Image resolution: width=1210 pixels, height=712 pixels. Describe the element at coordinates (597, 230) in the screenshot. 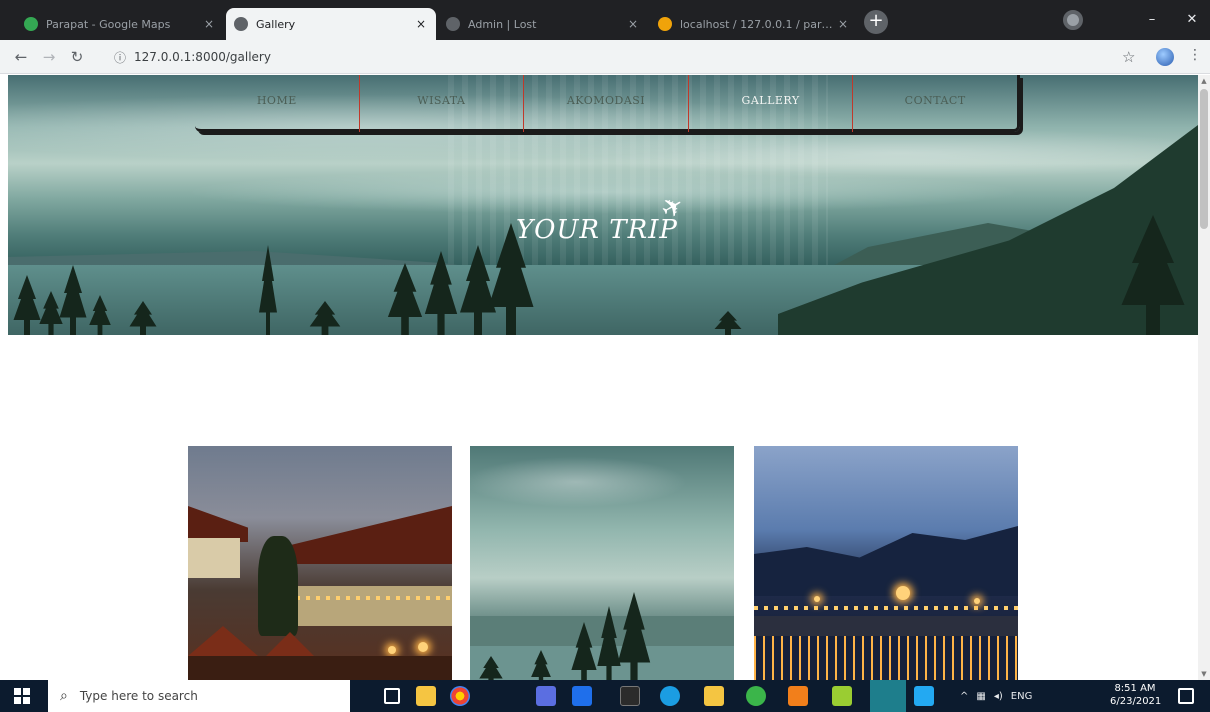

I see `brand-text: YOUR TRIP` at that location.